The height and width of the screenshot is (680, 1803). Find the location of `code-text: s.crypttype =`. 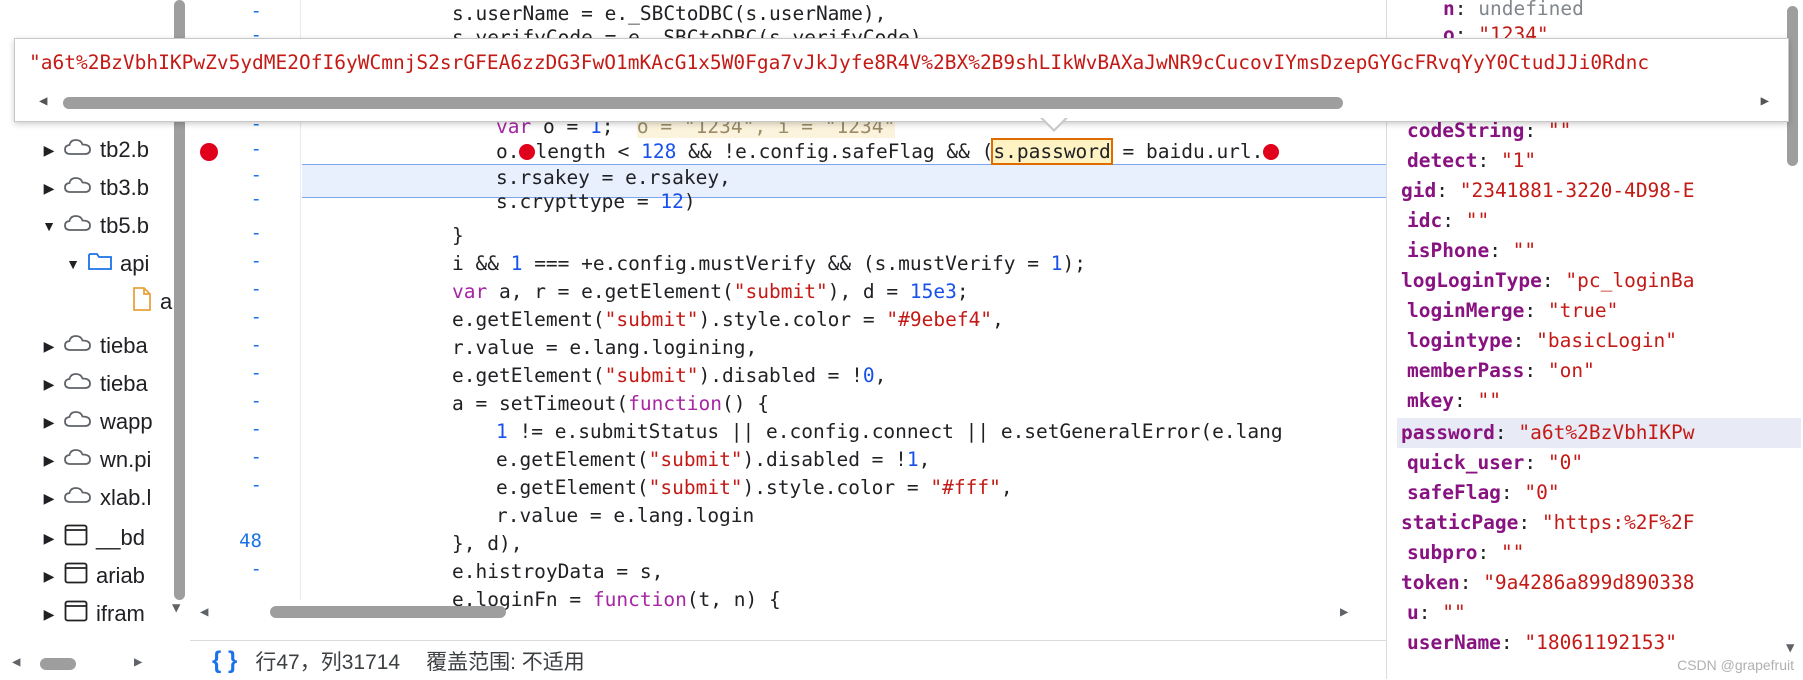

code-text: s.crypttype = is located at coordinates (578, 201).